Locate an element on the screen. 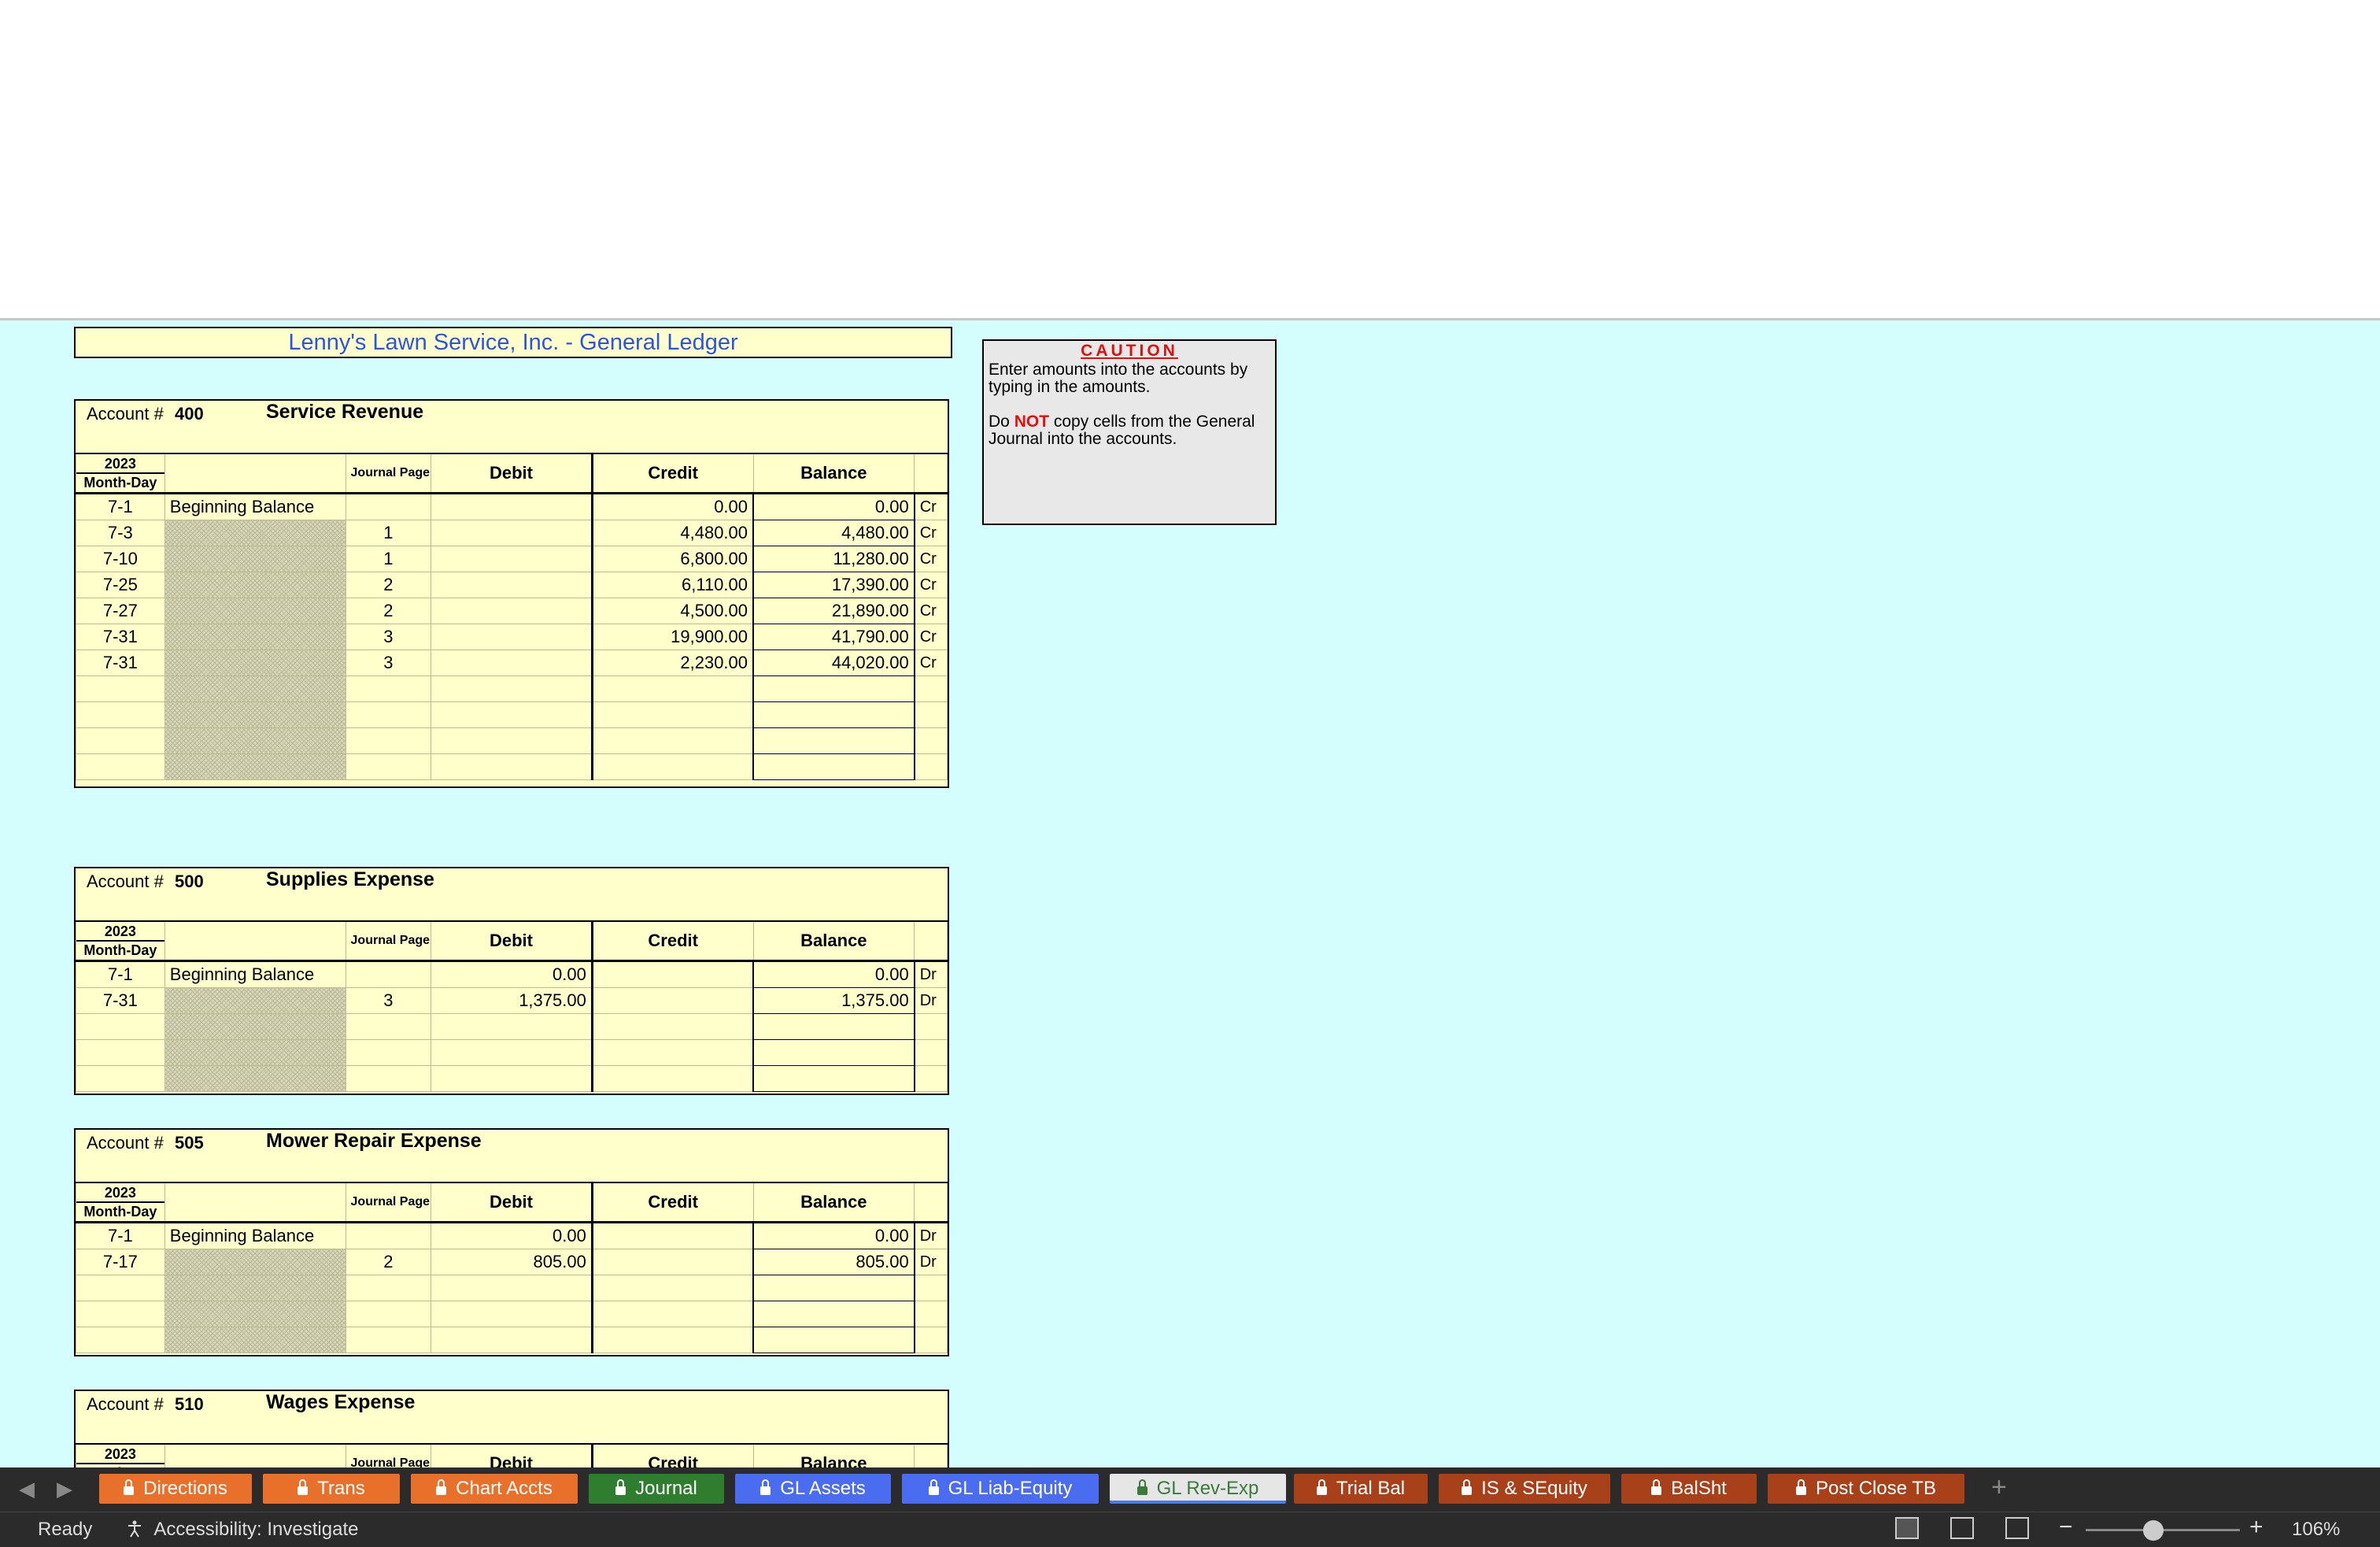 This screenshot has width=2380, height=1547. row-date: 7-17 is located at coordinates (120, 1262).